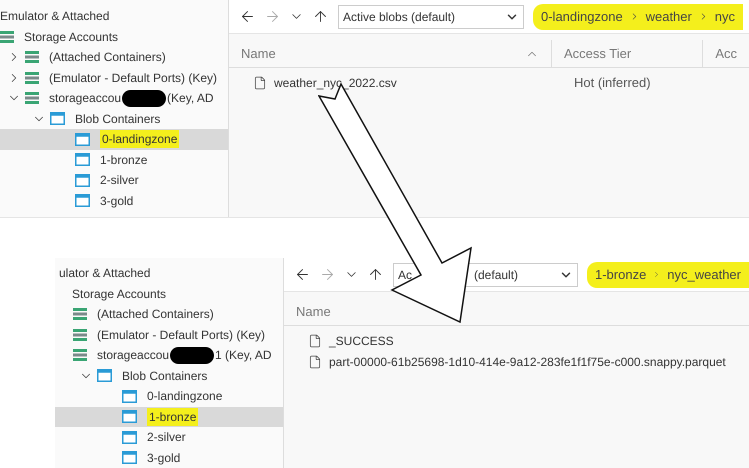 Image resolution: width=749 pixels, height=468 pixels. What do you see at coordinates (496, 275) in the screenshot?
I see `filter-text: (default)` at bounding box center [496, 275].